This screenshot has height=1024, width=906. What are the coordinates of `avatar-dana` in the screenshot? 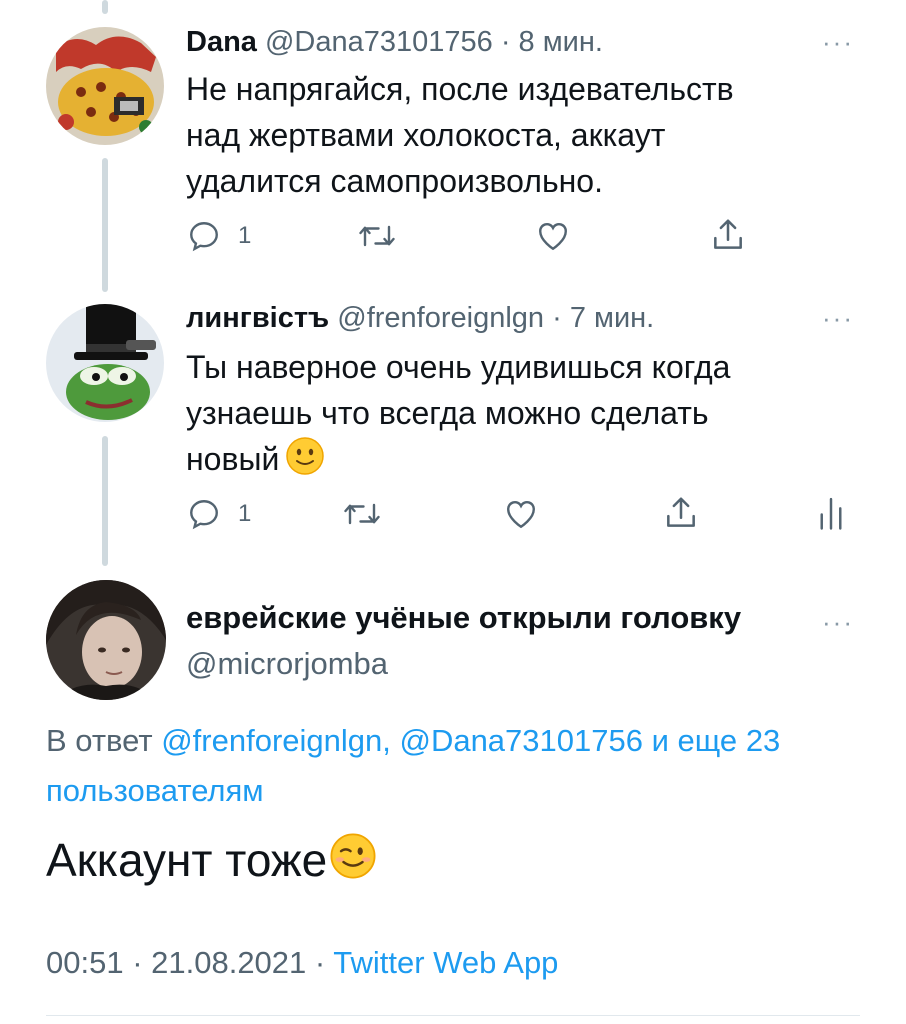 It's located at (105, 86).